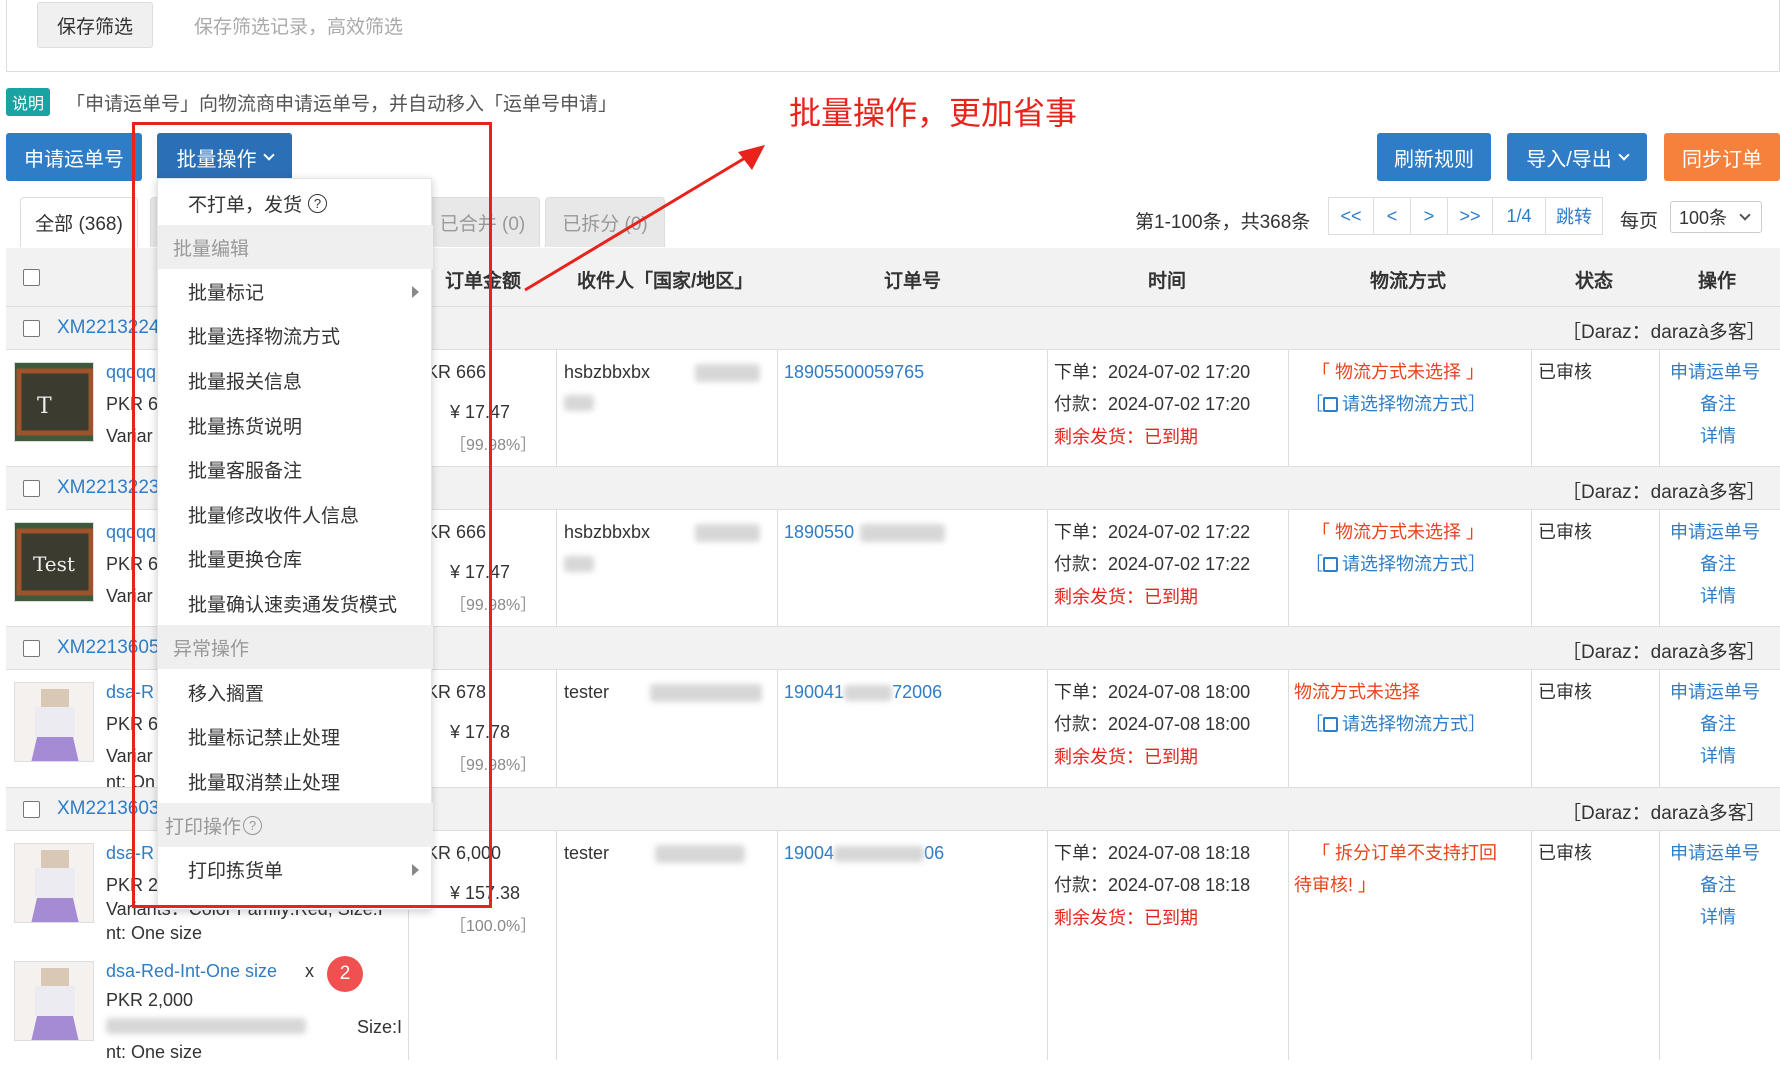  Describe the element at coordinates (150, 1000) in the screenshot. I see `product-price: PKR 2,000` at that location.